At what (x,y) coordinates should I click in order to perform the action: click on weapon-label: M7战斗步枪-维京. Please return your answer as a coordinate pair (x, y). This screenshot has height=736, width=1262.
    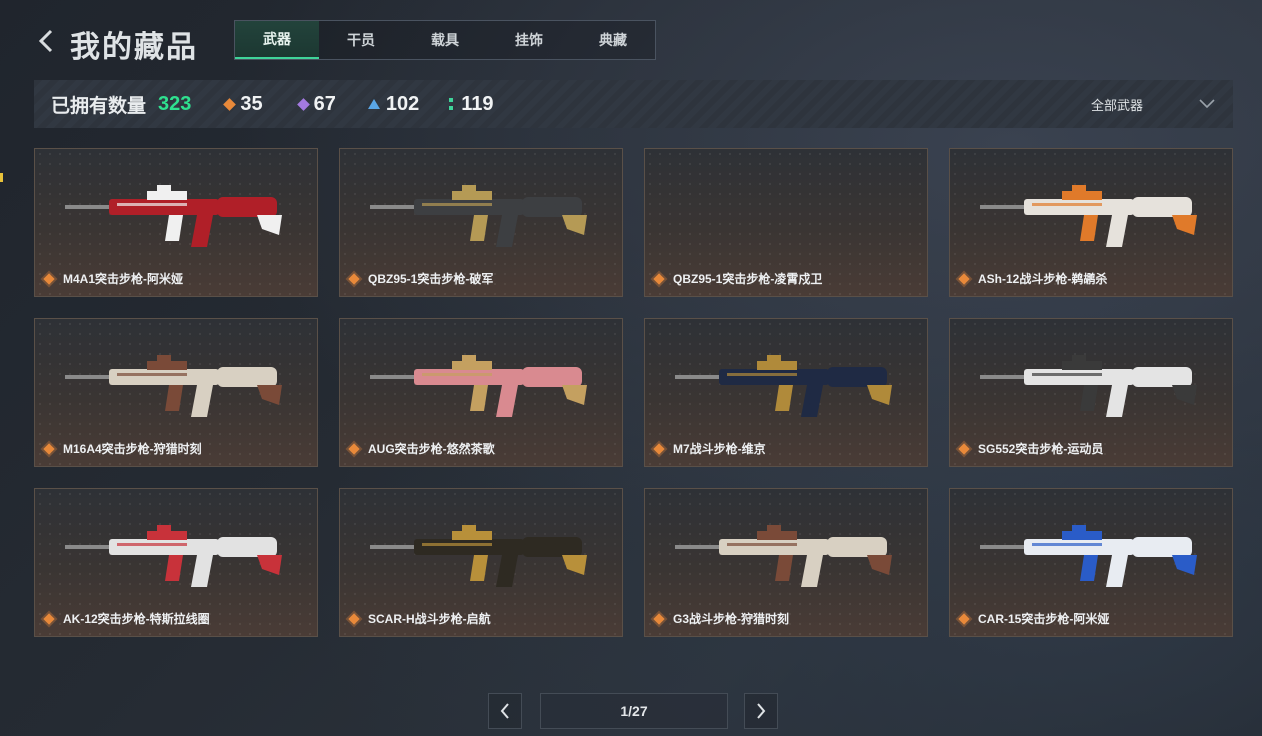
    Looking at the image, I should click on (709, 448).